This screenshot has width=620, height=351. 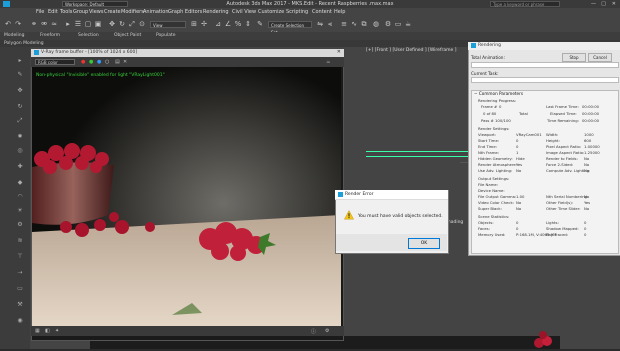 What do you see at coordinates (248, 24) in the screenshot?
I see `spinner-snap-icon: ⇕` at bounding box center [248, 24].